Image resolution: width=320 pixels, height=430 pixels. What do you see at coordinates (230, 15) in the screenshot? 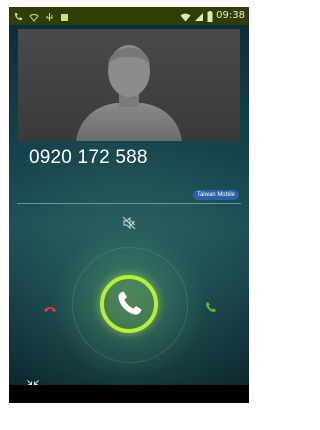
I see `status-time: 09:38` at bounding box center [230, 15].